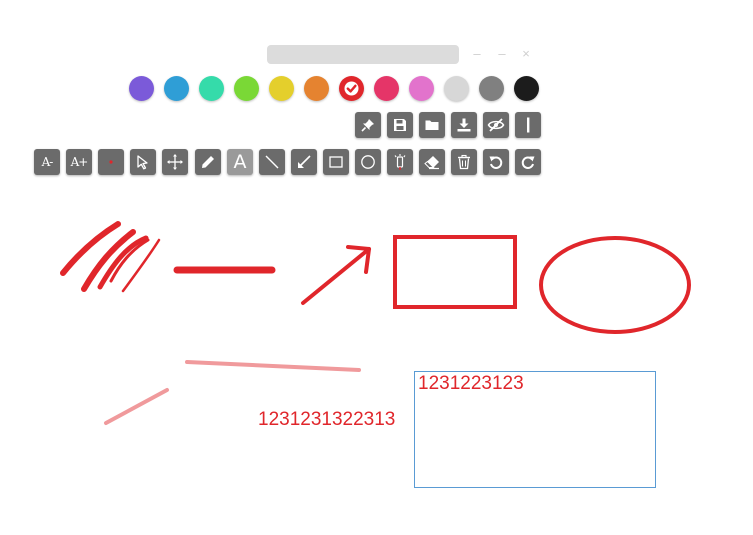 This screenshot has width=753, height=535. What do you see at coordinates (526, 88) in the screenshot?
I see `color-swatch-black` at bounding box center [526, 88].